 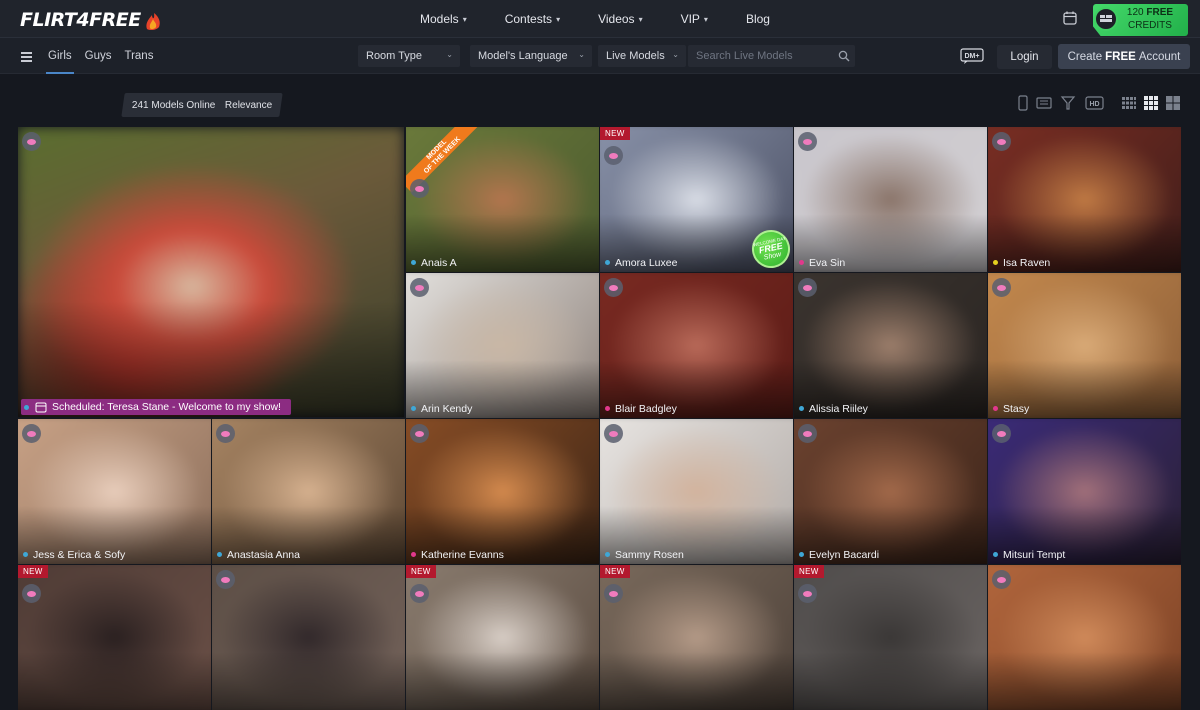 What do you see at coordinates (523, 56) in the screenshot?
I see `language-label: Model's Language` at bounding box center [523, 56].